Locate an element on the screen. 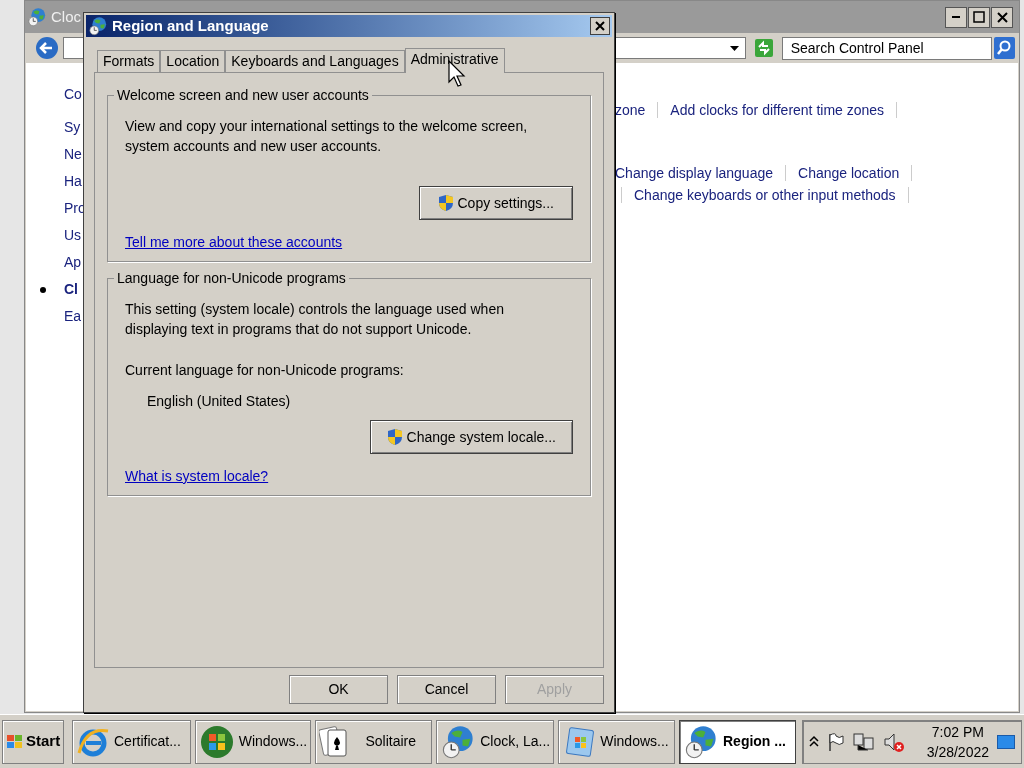 The width and height of the screenshot is (1024, 768). task-link: zone is located at coordinates (630, 110).